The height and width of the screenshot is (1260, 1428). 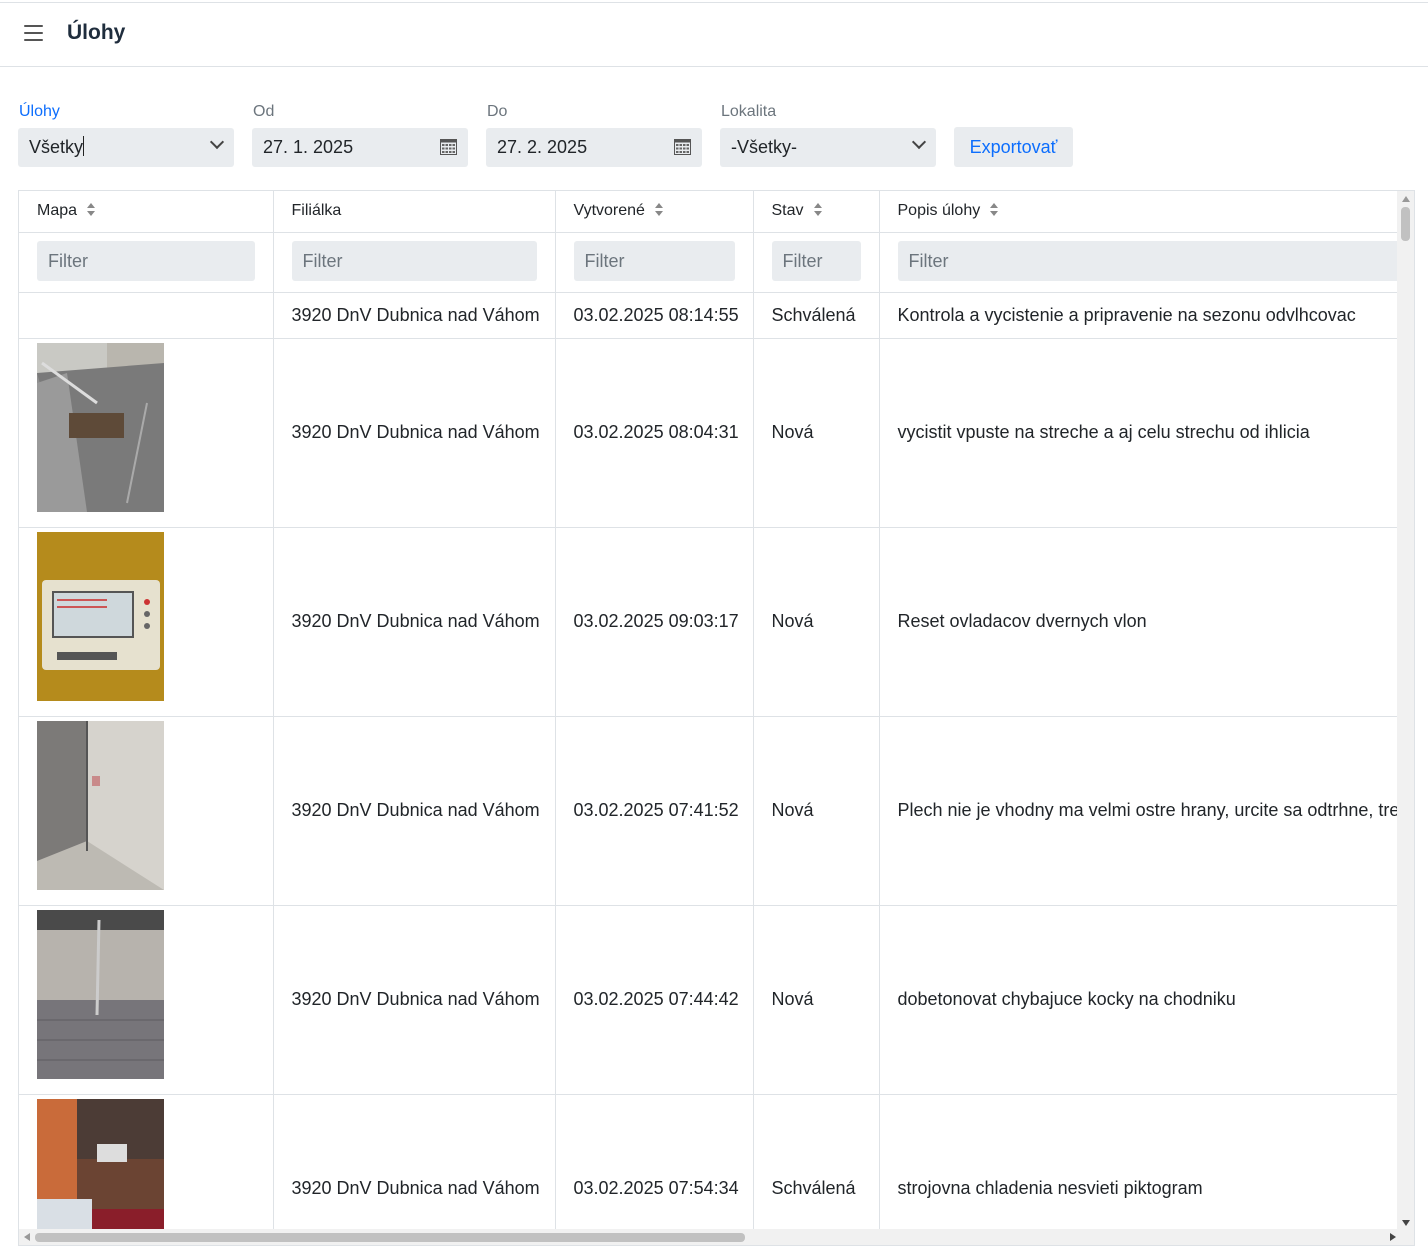 What do you see at coordinates (34, 34) in the screenshot?
I see `hamburger-menu-icon` at bounding box center [34, 34].